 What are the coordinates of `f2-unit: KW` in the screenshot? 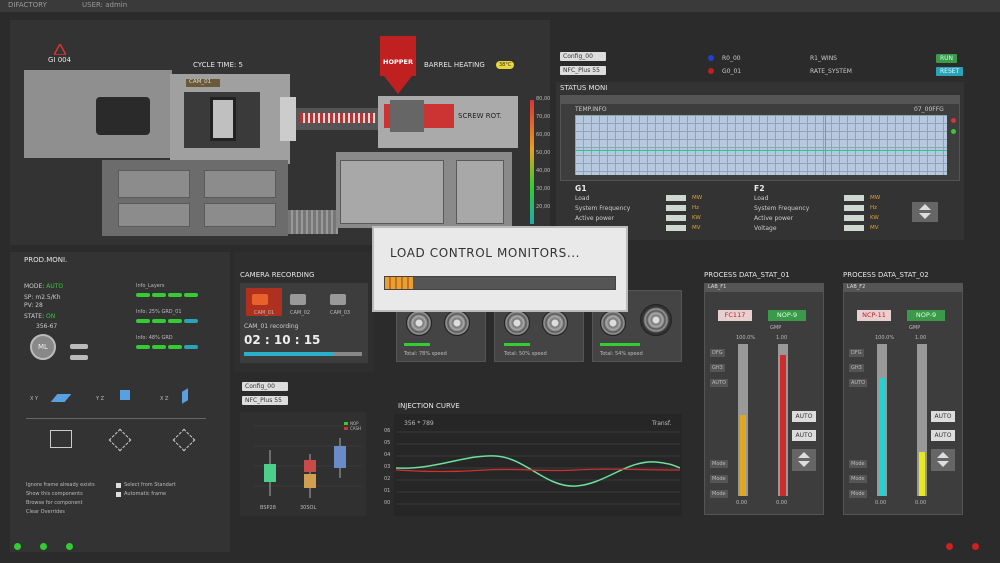 It's located at (874, 218).